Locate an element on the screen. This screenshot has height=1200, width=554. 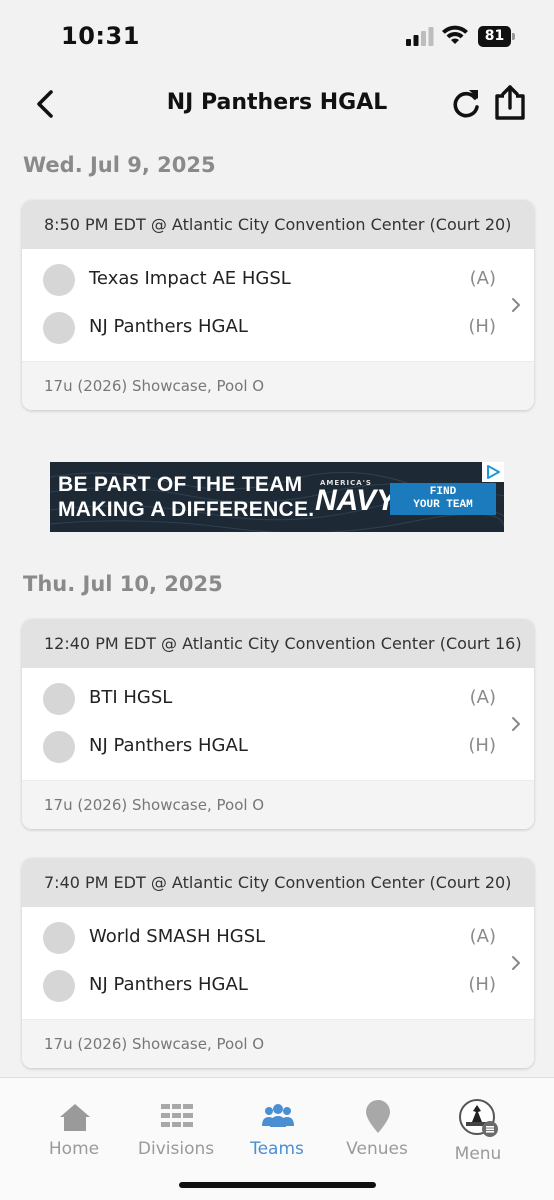
tab-label: Venues is located at coordinates (377, 1149).